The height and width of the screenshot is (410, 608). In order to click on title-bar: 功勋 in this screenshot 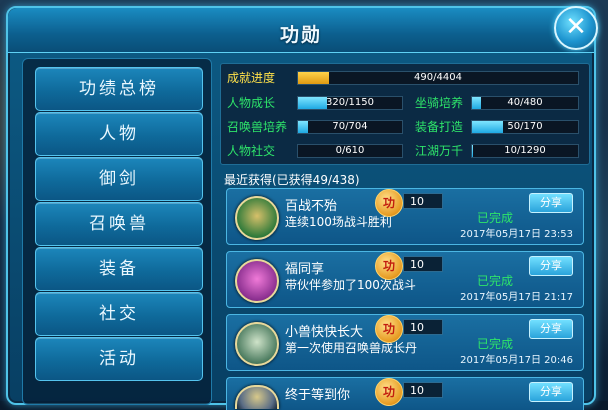, I will do `click(301, 30)`.